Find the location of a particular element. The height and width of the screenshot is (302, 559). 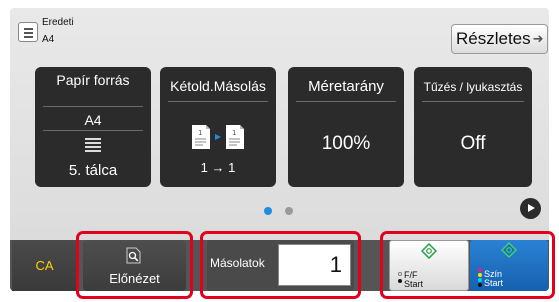

arrow-right-icon: ➜ is located at coordinates (538, 38).